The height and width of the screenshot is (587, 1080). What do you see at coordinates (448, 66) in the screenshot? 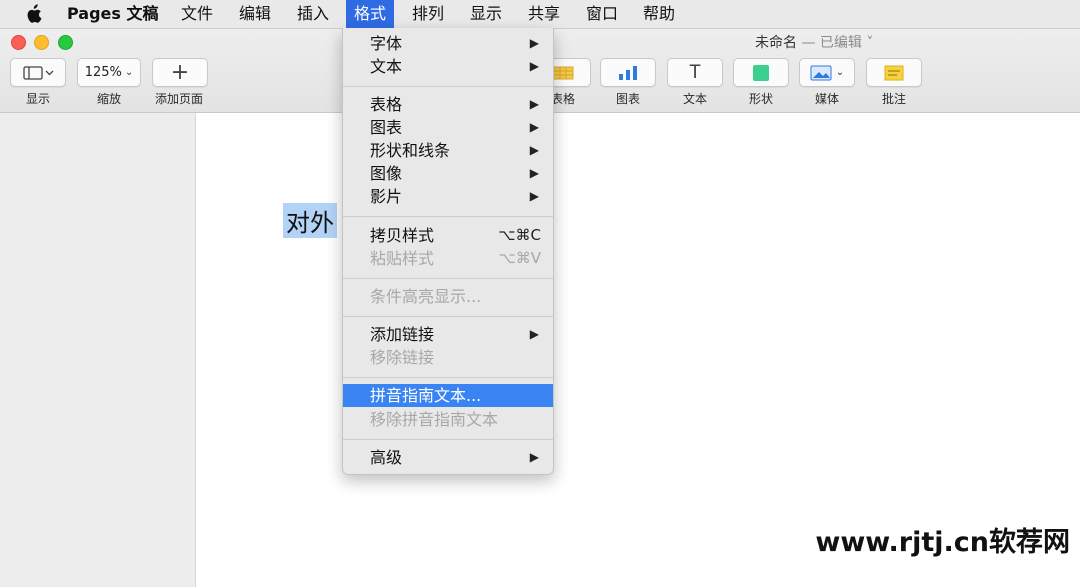
I see `menu-item-text: 文本 ▶` at bounding box center [448, 66].